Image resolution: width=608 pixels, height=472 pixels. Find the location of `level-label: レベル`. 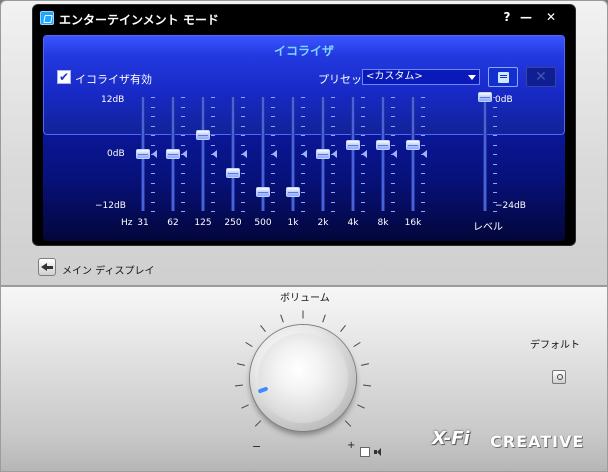

level-label: レベル is located at coordinates (488, 227).